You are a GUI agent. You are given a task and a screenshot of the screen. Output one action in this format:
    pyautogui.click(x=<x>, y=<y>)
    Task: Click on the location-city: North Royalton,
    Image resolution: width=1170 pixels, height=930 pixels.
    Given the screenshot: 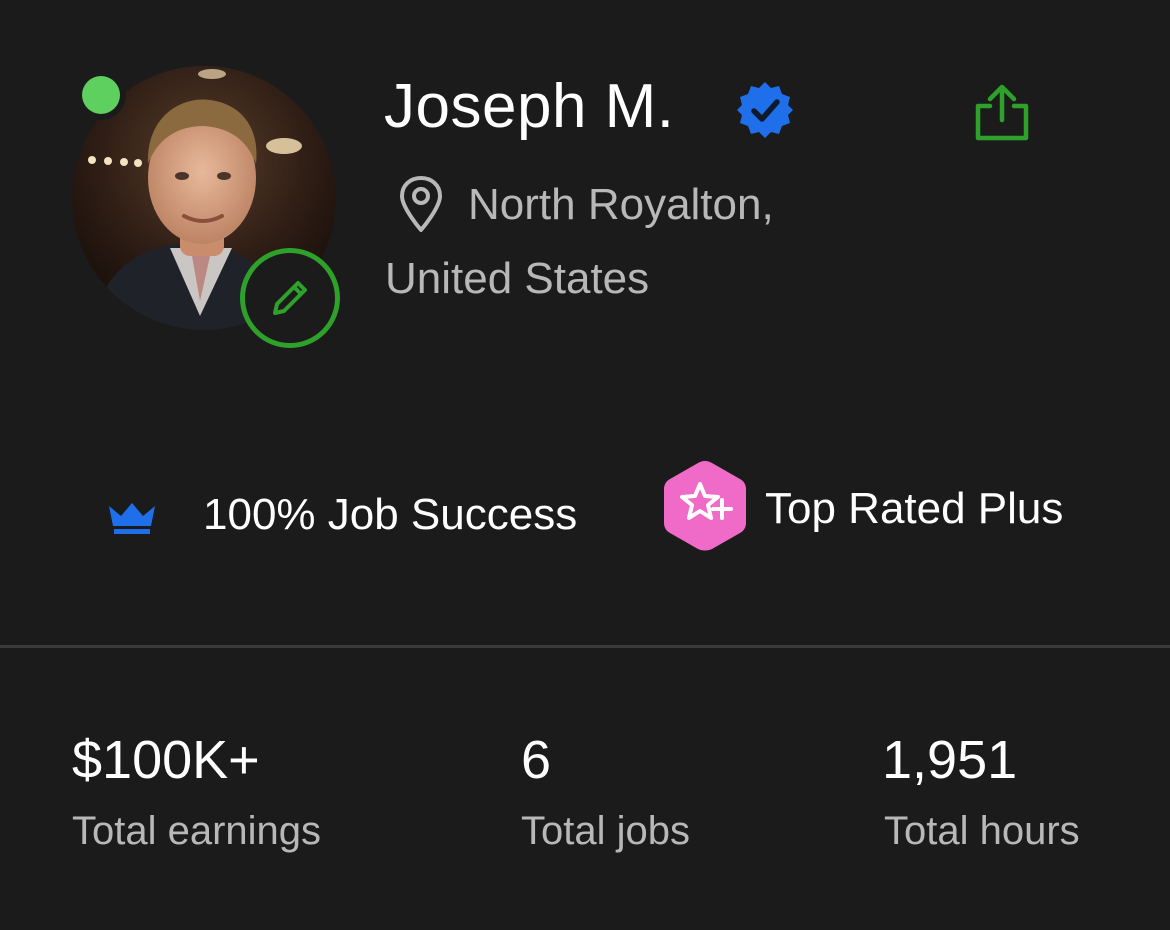 What is the action you would take?
    pyautogui.click(x=621, y=204)
    